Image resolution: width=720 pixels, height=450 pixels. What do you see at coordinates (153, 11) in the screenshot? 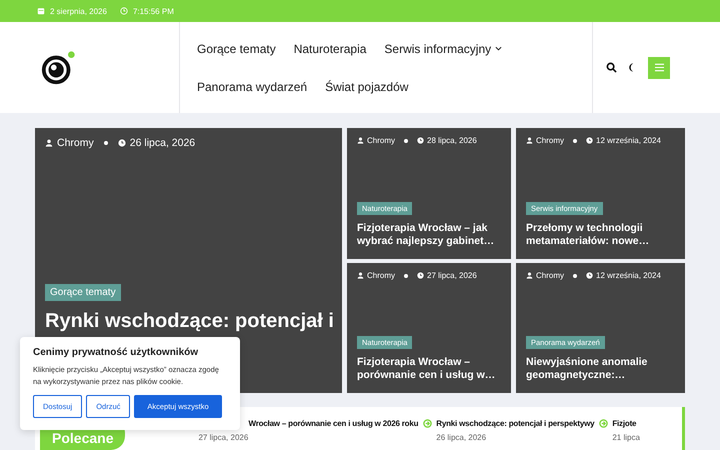
I see `current-time: 7:15:56 PM` at bounding box center [153, 11].